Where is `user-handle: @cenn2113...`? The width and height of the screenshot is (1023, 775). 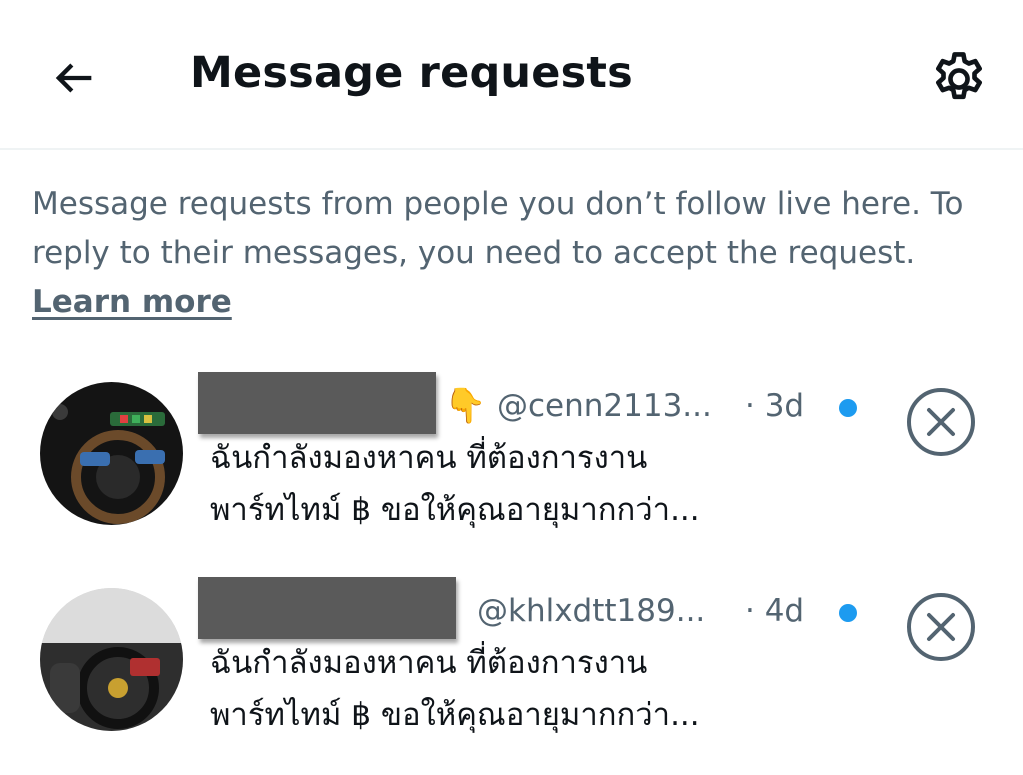 user-handle: @cenn2113... is located at coordinates (604, 406).